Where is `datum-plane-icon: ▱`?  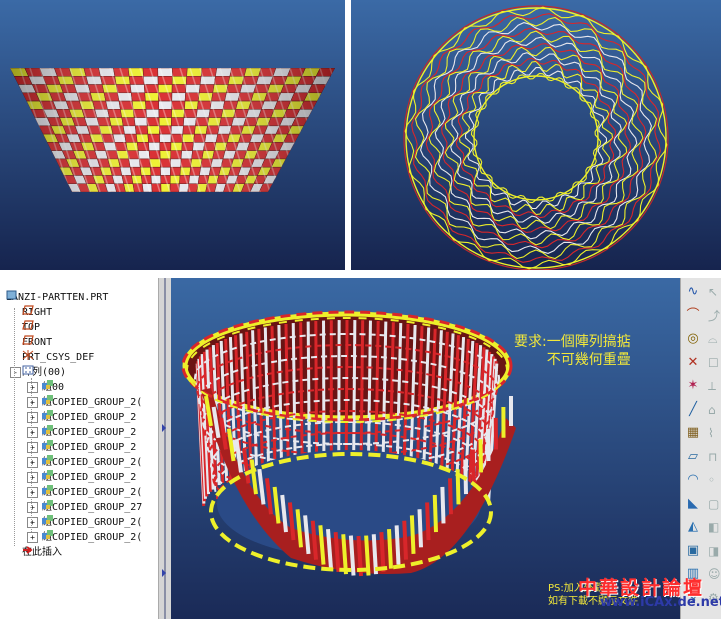
datum-plane-icon: ▱ is located at coordinates (693, 457).